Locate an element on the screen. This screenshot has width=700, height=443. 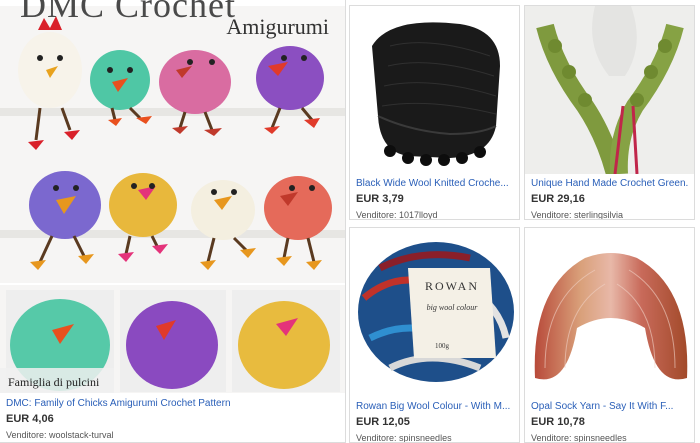
opal-yarn-photo is located at coordinates (609, 312).